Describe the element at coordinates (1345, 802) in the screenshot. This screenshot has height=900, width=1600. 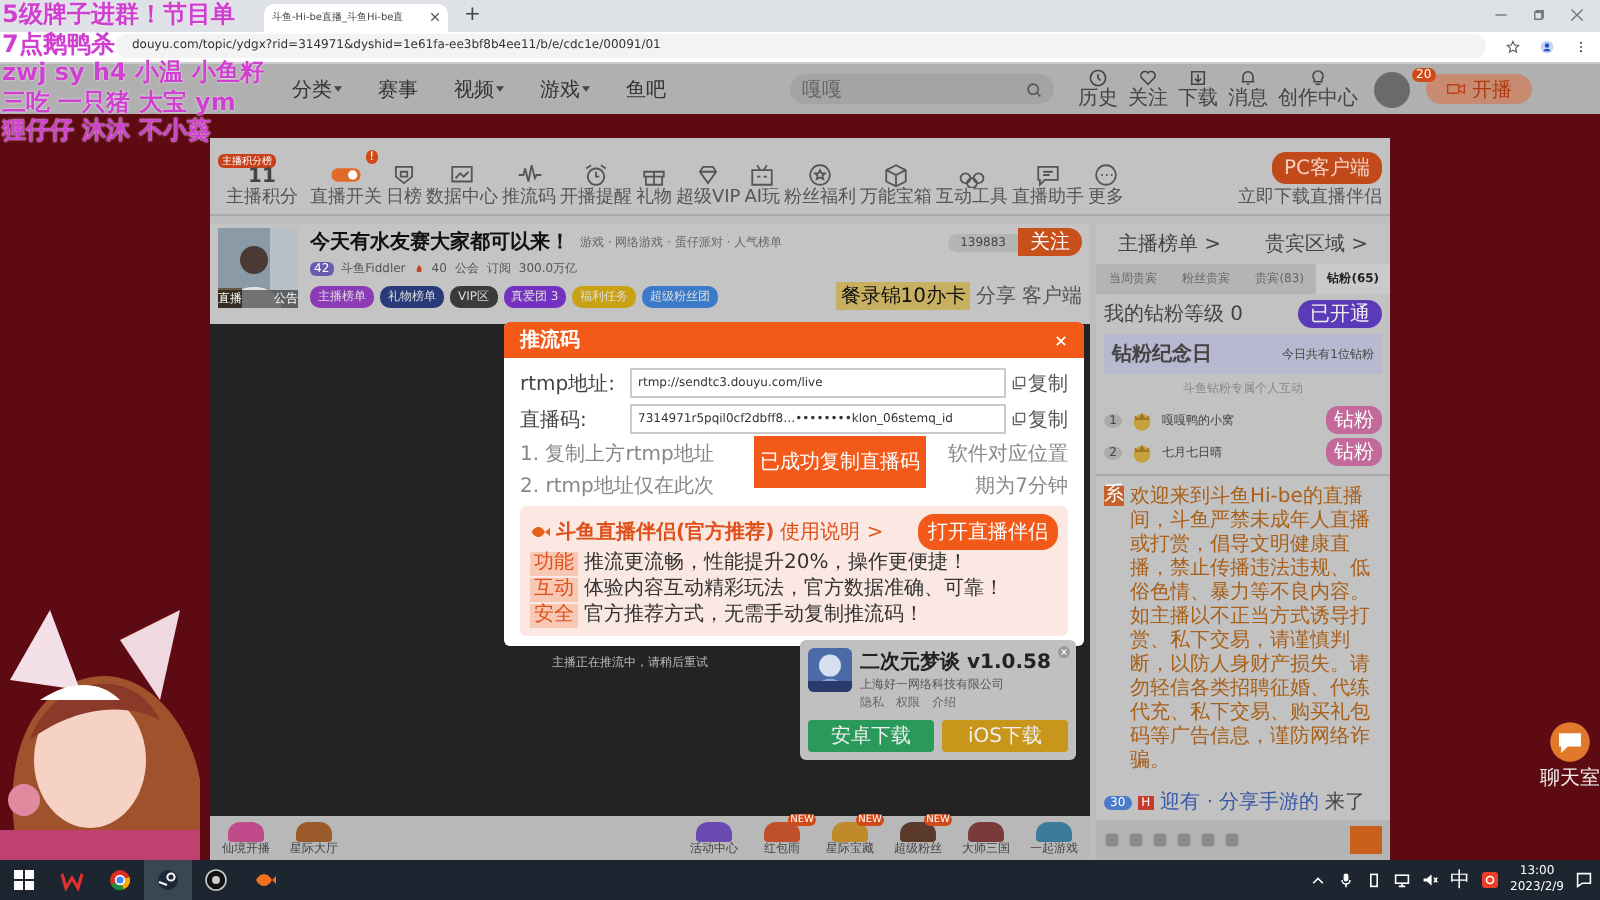
I see `chat-message: 来了` at that location.